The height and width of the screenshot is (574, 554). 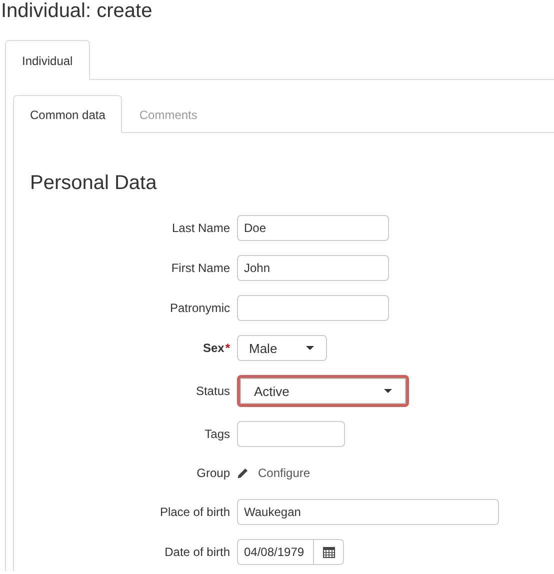 What do you see at coordinates (200, 228) in the screenshot?
I see `field-label: Last Name` at bounding box center [200, 228].